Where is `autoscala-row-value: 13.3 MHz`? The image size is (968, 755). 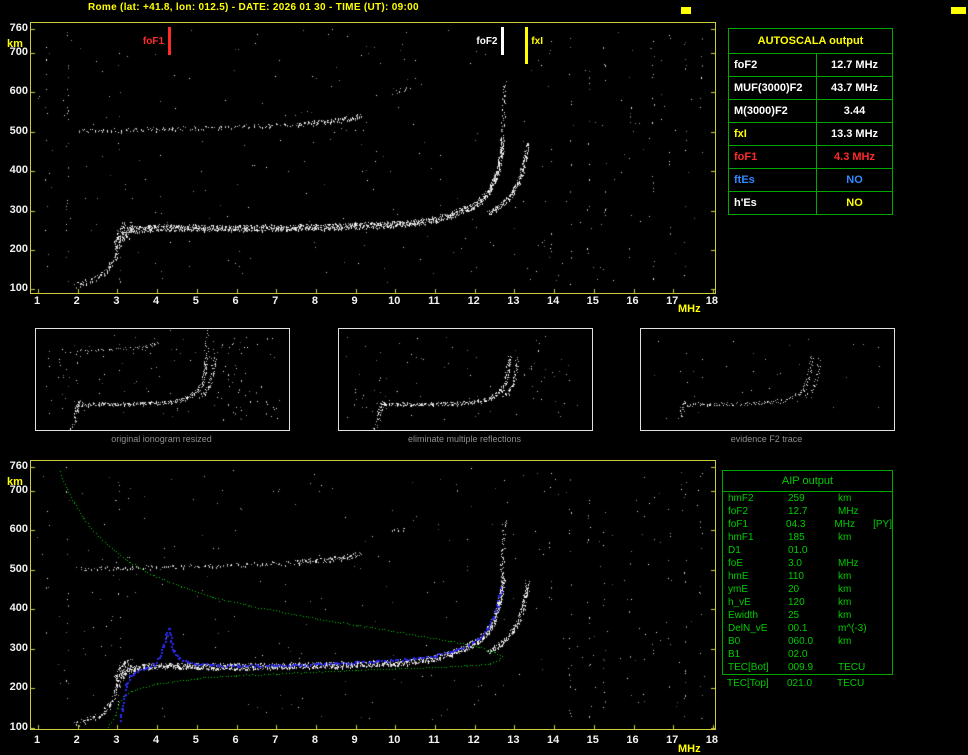
autoscala-row-value: 13.3 MHz is located at coordinates (854, 134).